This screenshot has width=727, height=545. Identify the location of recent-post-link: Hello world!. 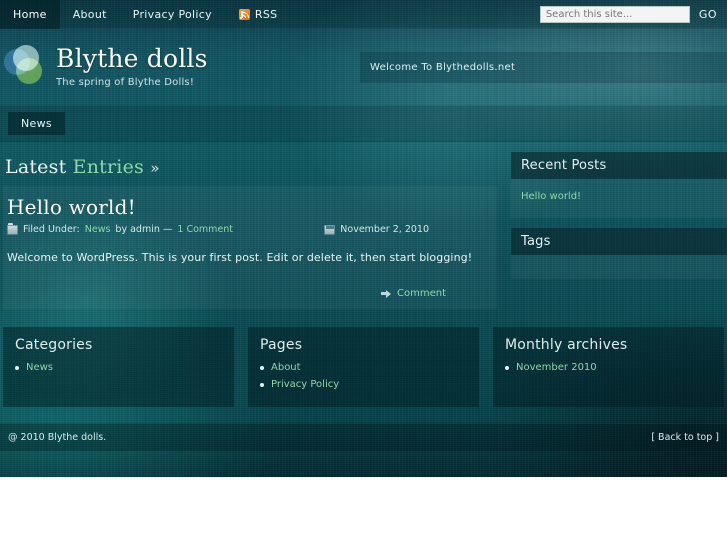
(551, 196).